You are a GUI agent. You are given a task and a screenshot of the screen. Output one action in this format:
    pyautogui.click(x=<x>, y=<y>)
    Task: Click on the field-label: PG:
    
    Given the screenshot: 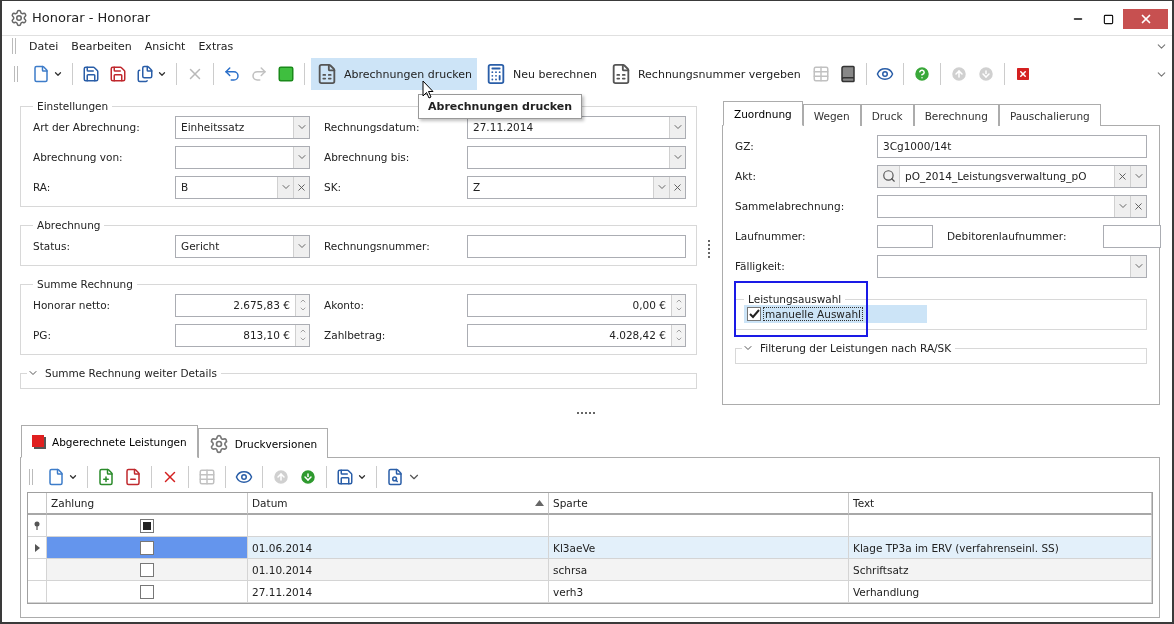 What is the action you would take?
    pyautogui.click(x=42, y=335)
    